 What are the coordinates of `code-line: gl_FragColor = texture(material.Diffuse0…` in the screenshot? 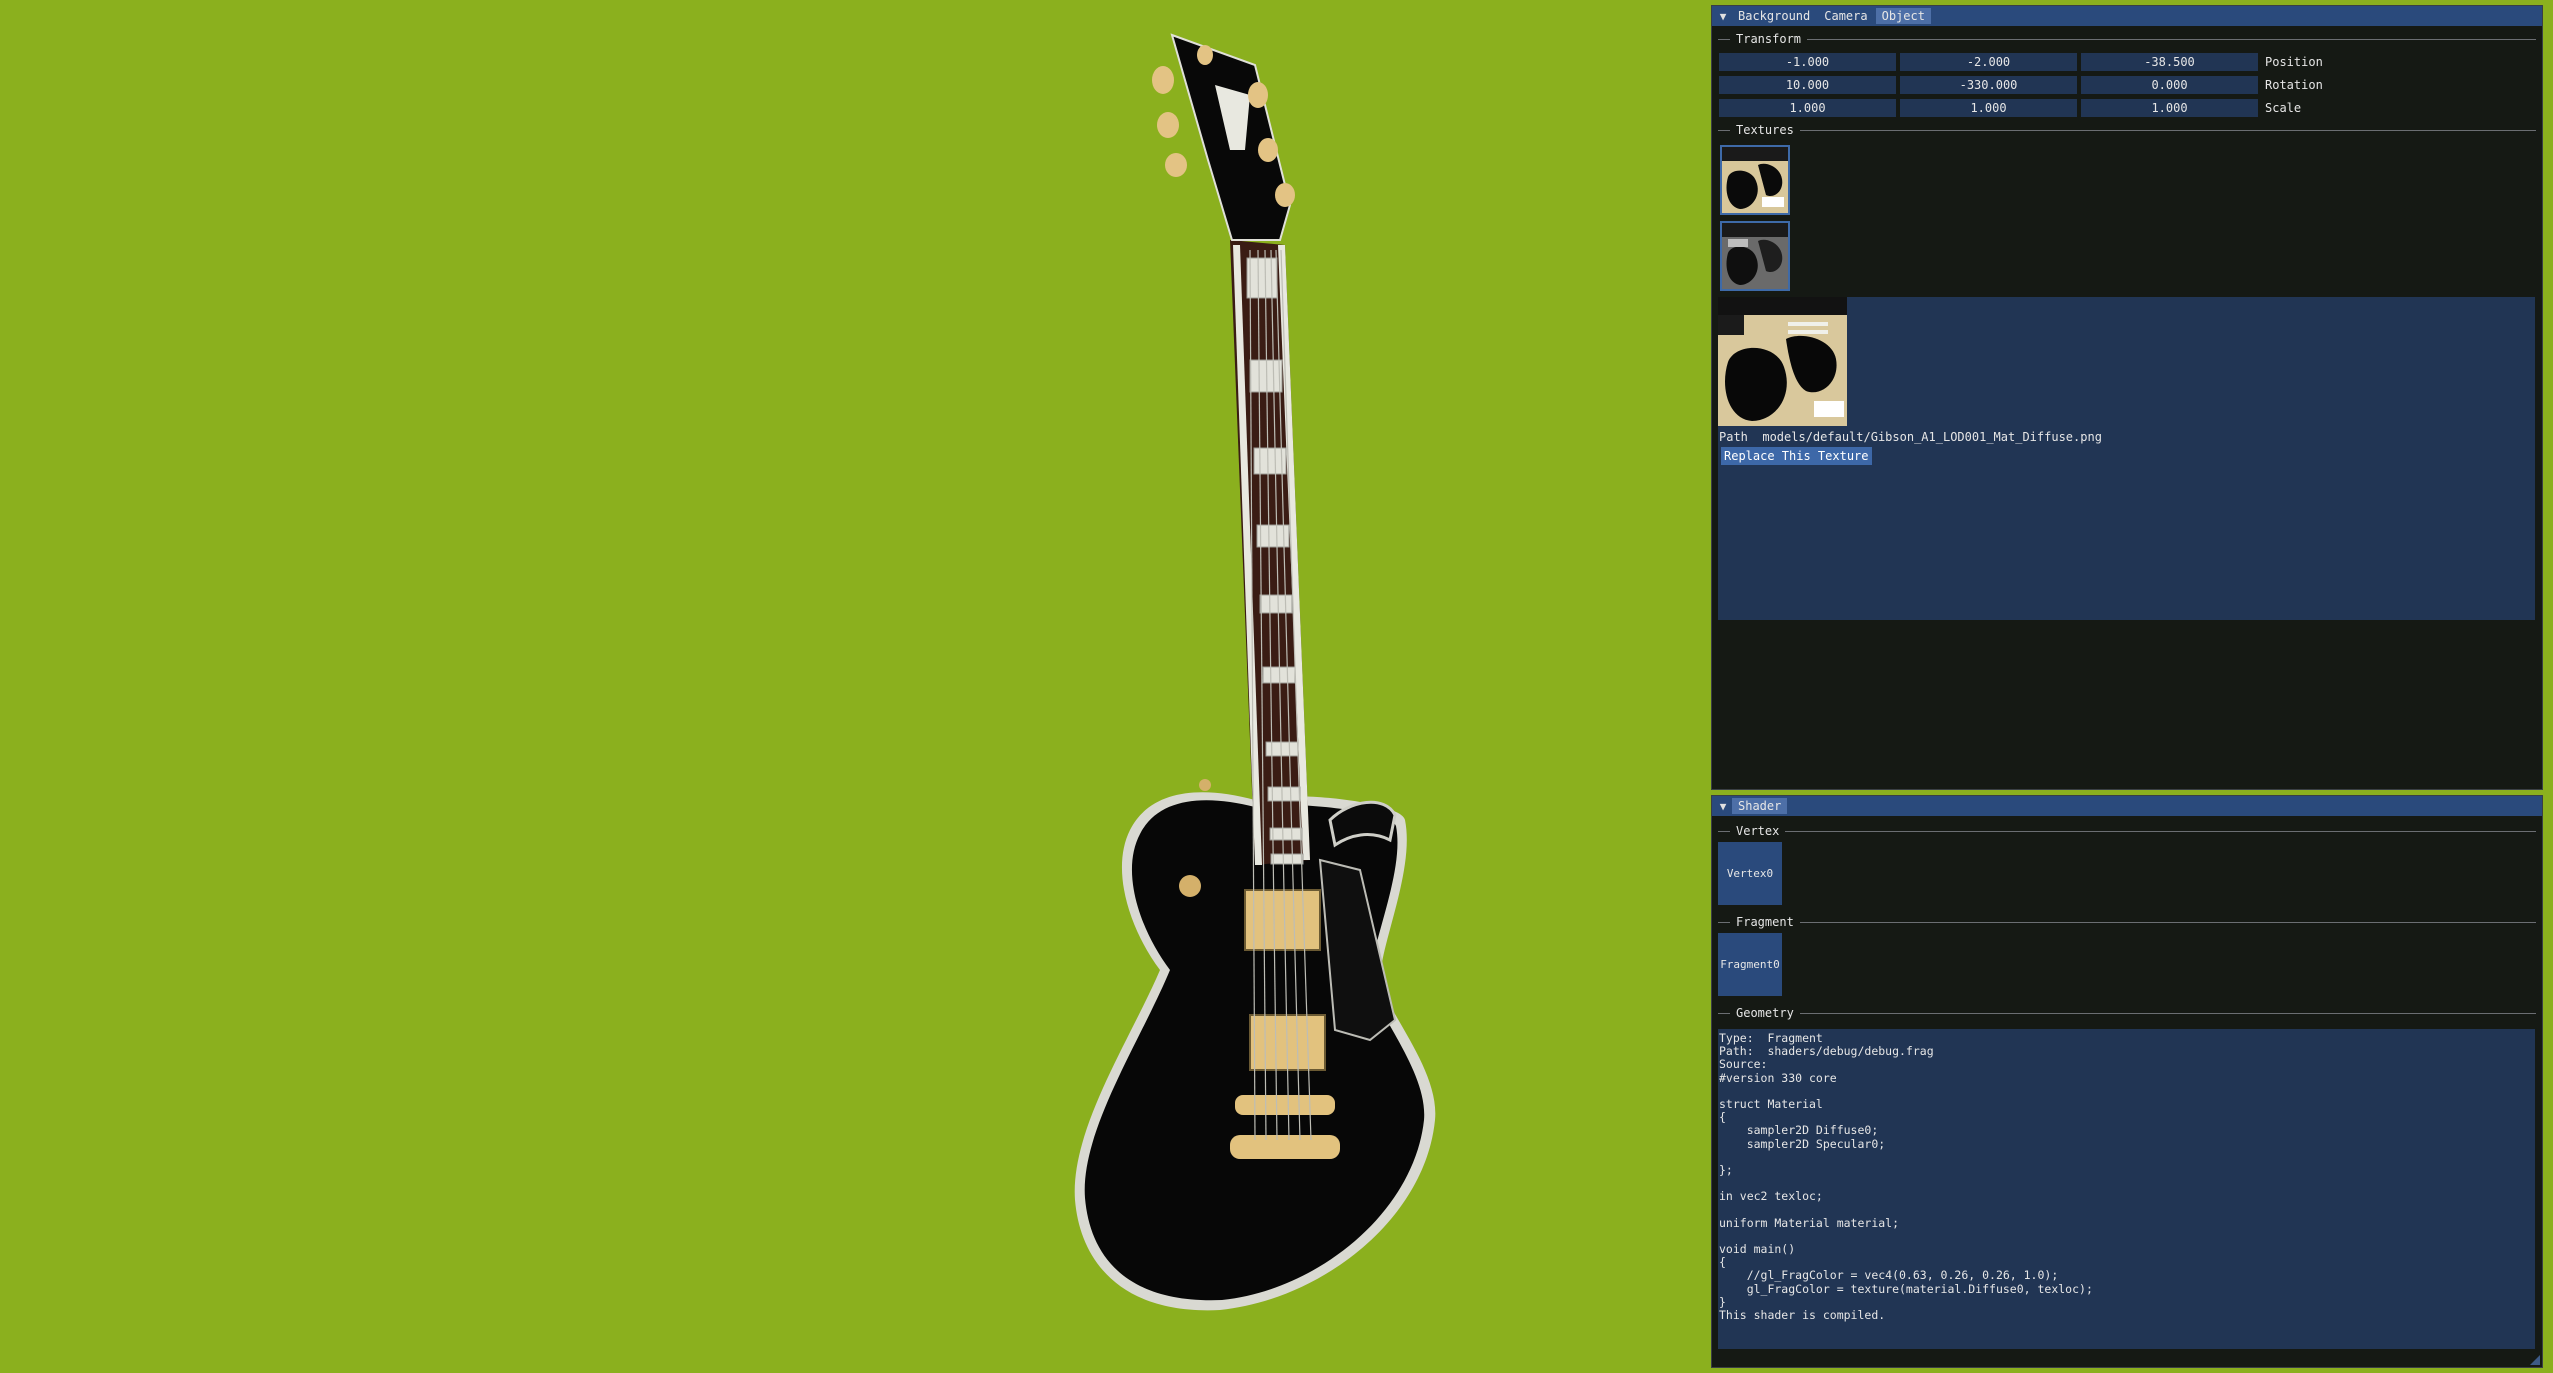 It's located at (1906, 1288).